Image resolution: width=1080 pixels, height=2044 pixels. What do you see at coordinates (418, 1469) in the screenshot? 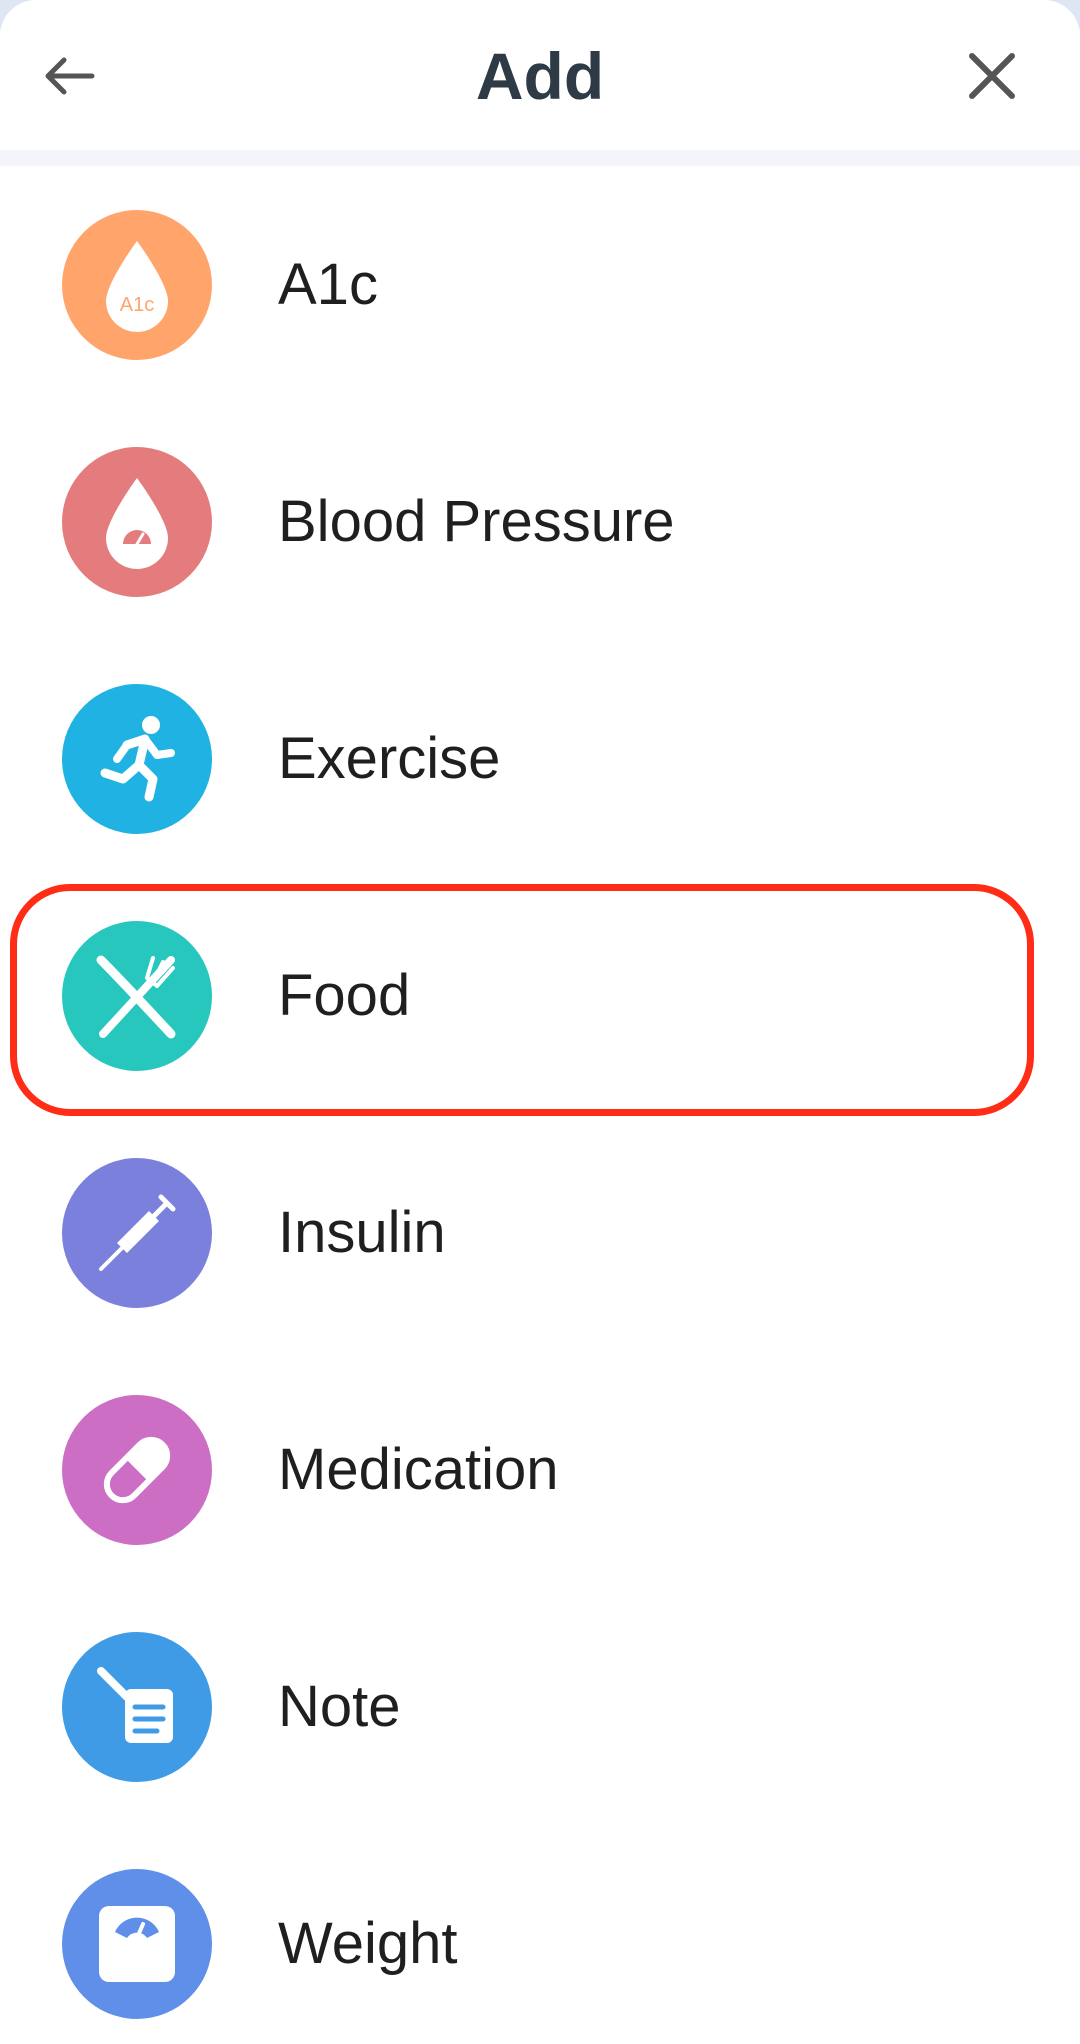
I see `list-item-label: Medication` at bounding box center [418, 1469].